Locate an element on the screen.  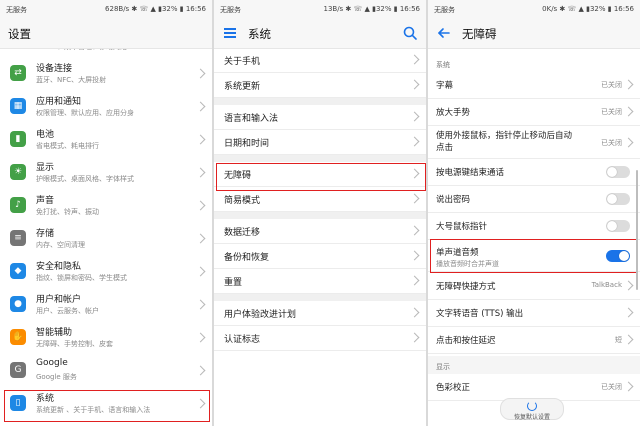
settings-item-12: ▯ 系统 系统更新 、关于手机、语言和输入法 is located at coordinates (106, 403).